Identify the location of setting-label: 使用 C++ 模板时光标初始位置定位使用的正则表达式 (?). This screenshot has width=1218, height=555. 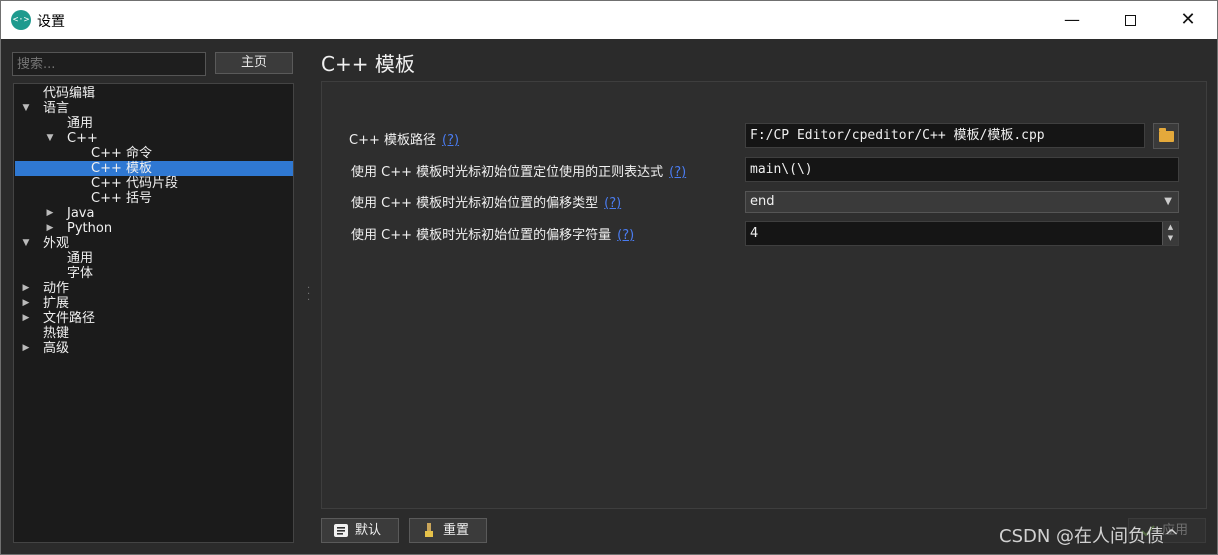
(518, 170).